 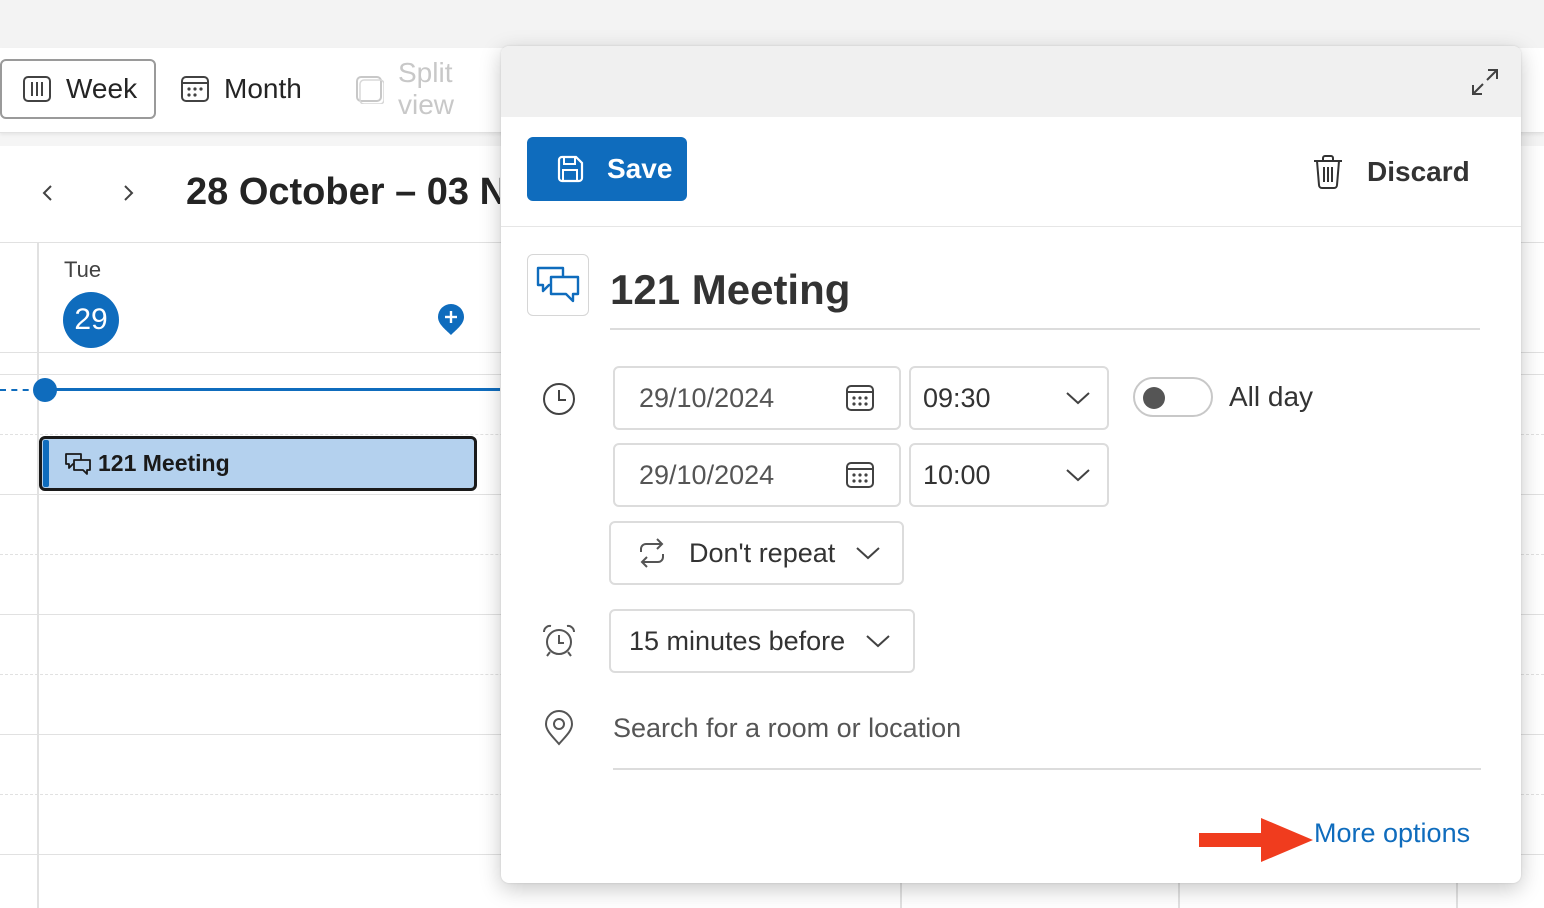 I want to click on reminder-value: 15 minutes before, so click(x=737, y=640).